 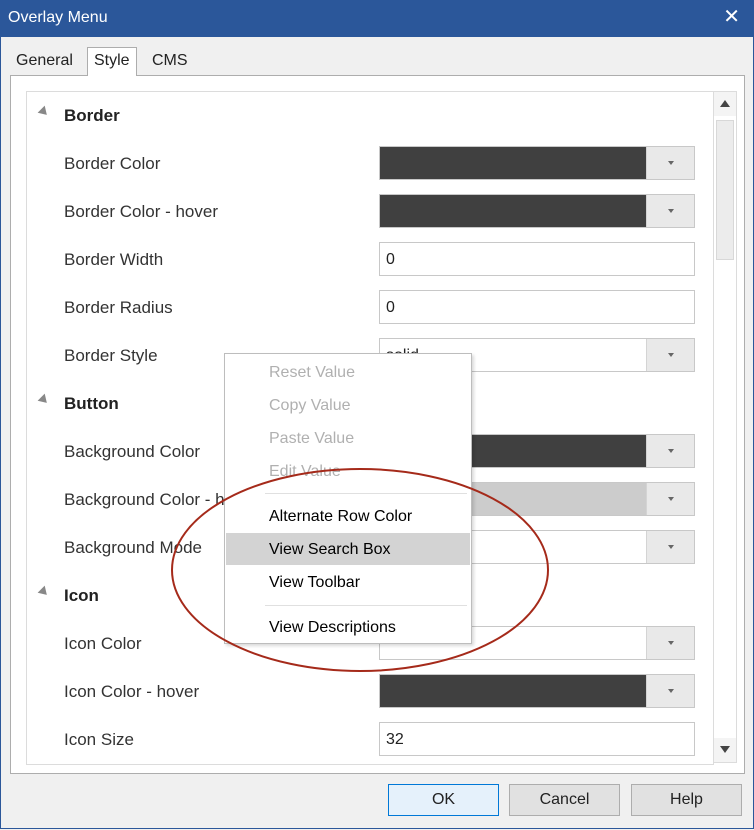 I want to click on menu-item-label: View Toolbar, so click(x=315, y=582).